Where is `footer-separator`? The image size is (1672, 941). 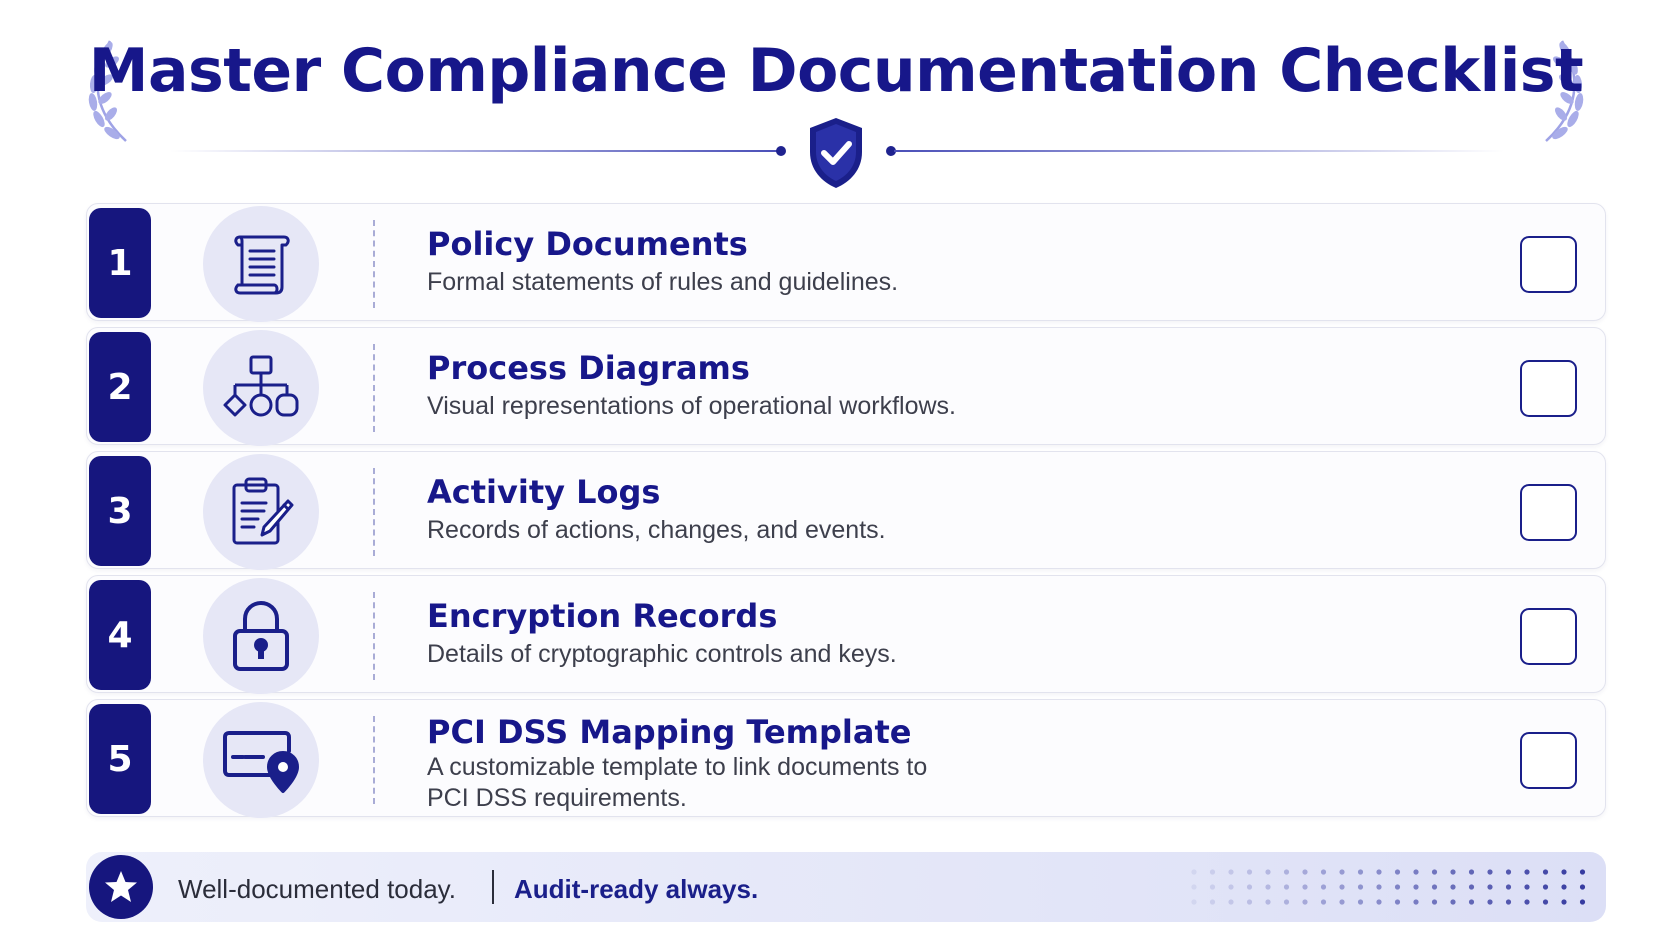 footer-separator is located at coordinates (493, 887).